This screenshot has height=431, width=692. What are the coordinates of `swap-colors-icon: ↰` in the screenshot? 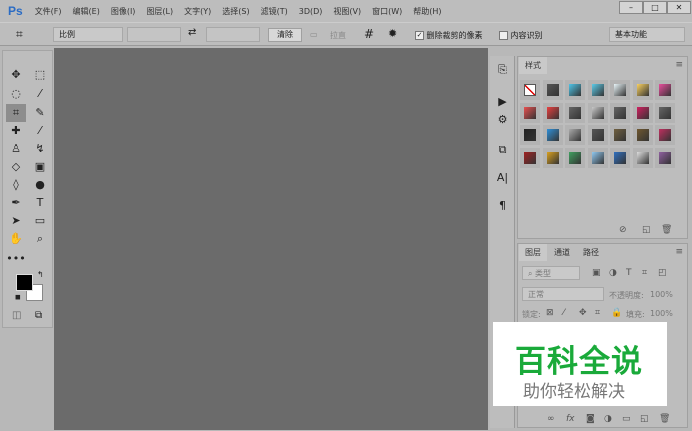 It's located at (40, 274).